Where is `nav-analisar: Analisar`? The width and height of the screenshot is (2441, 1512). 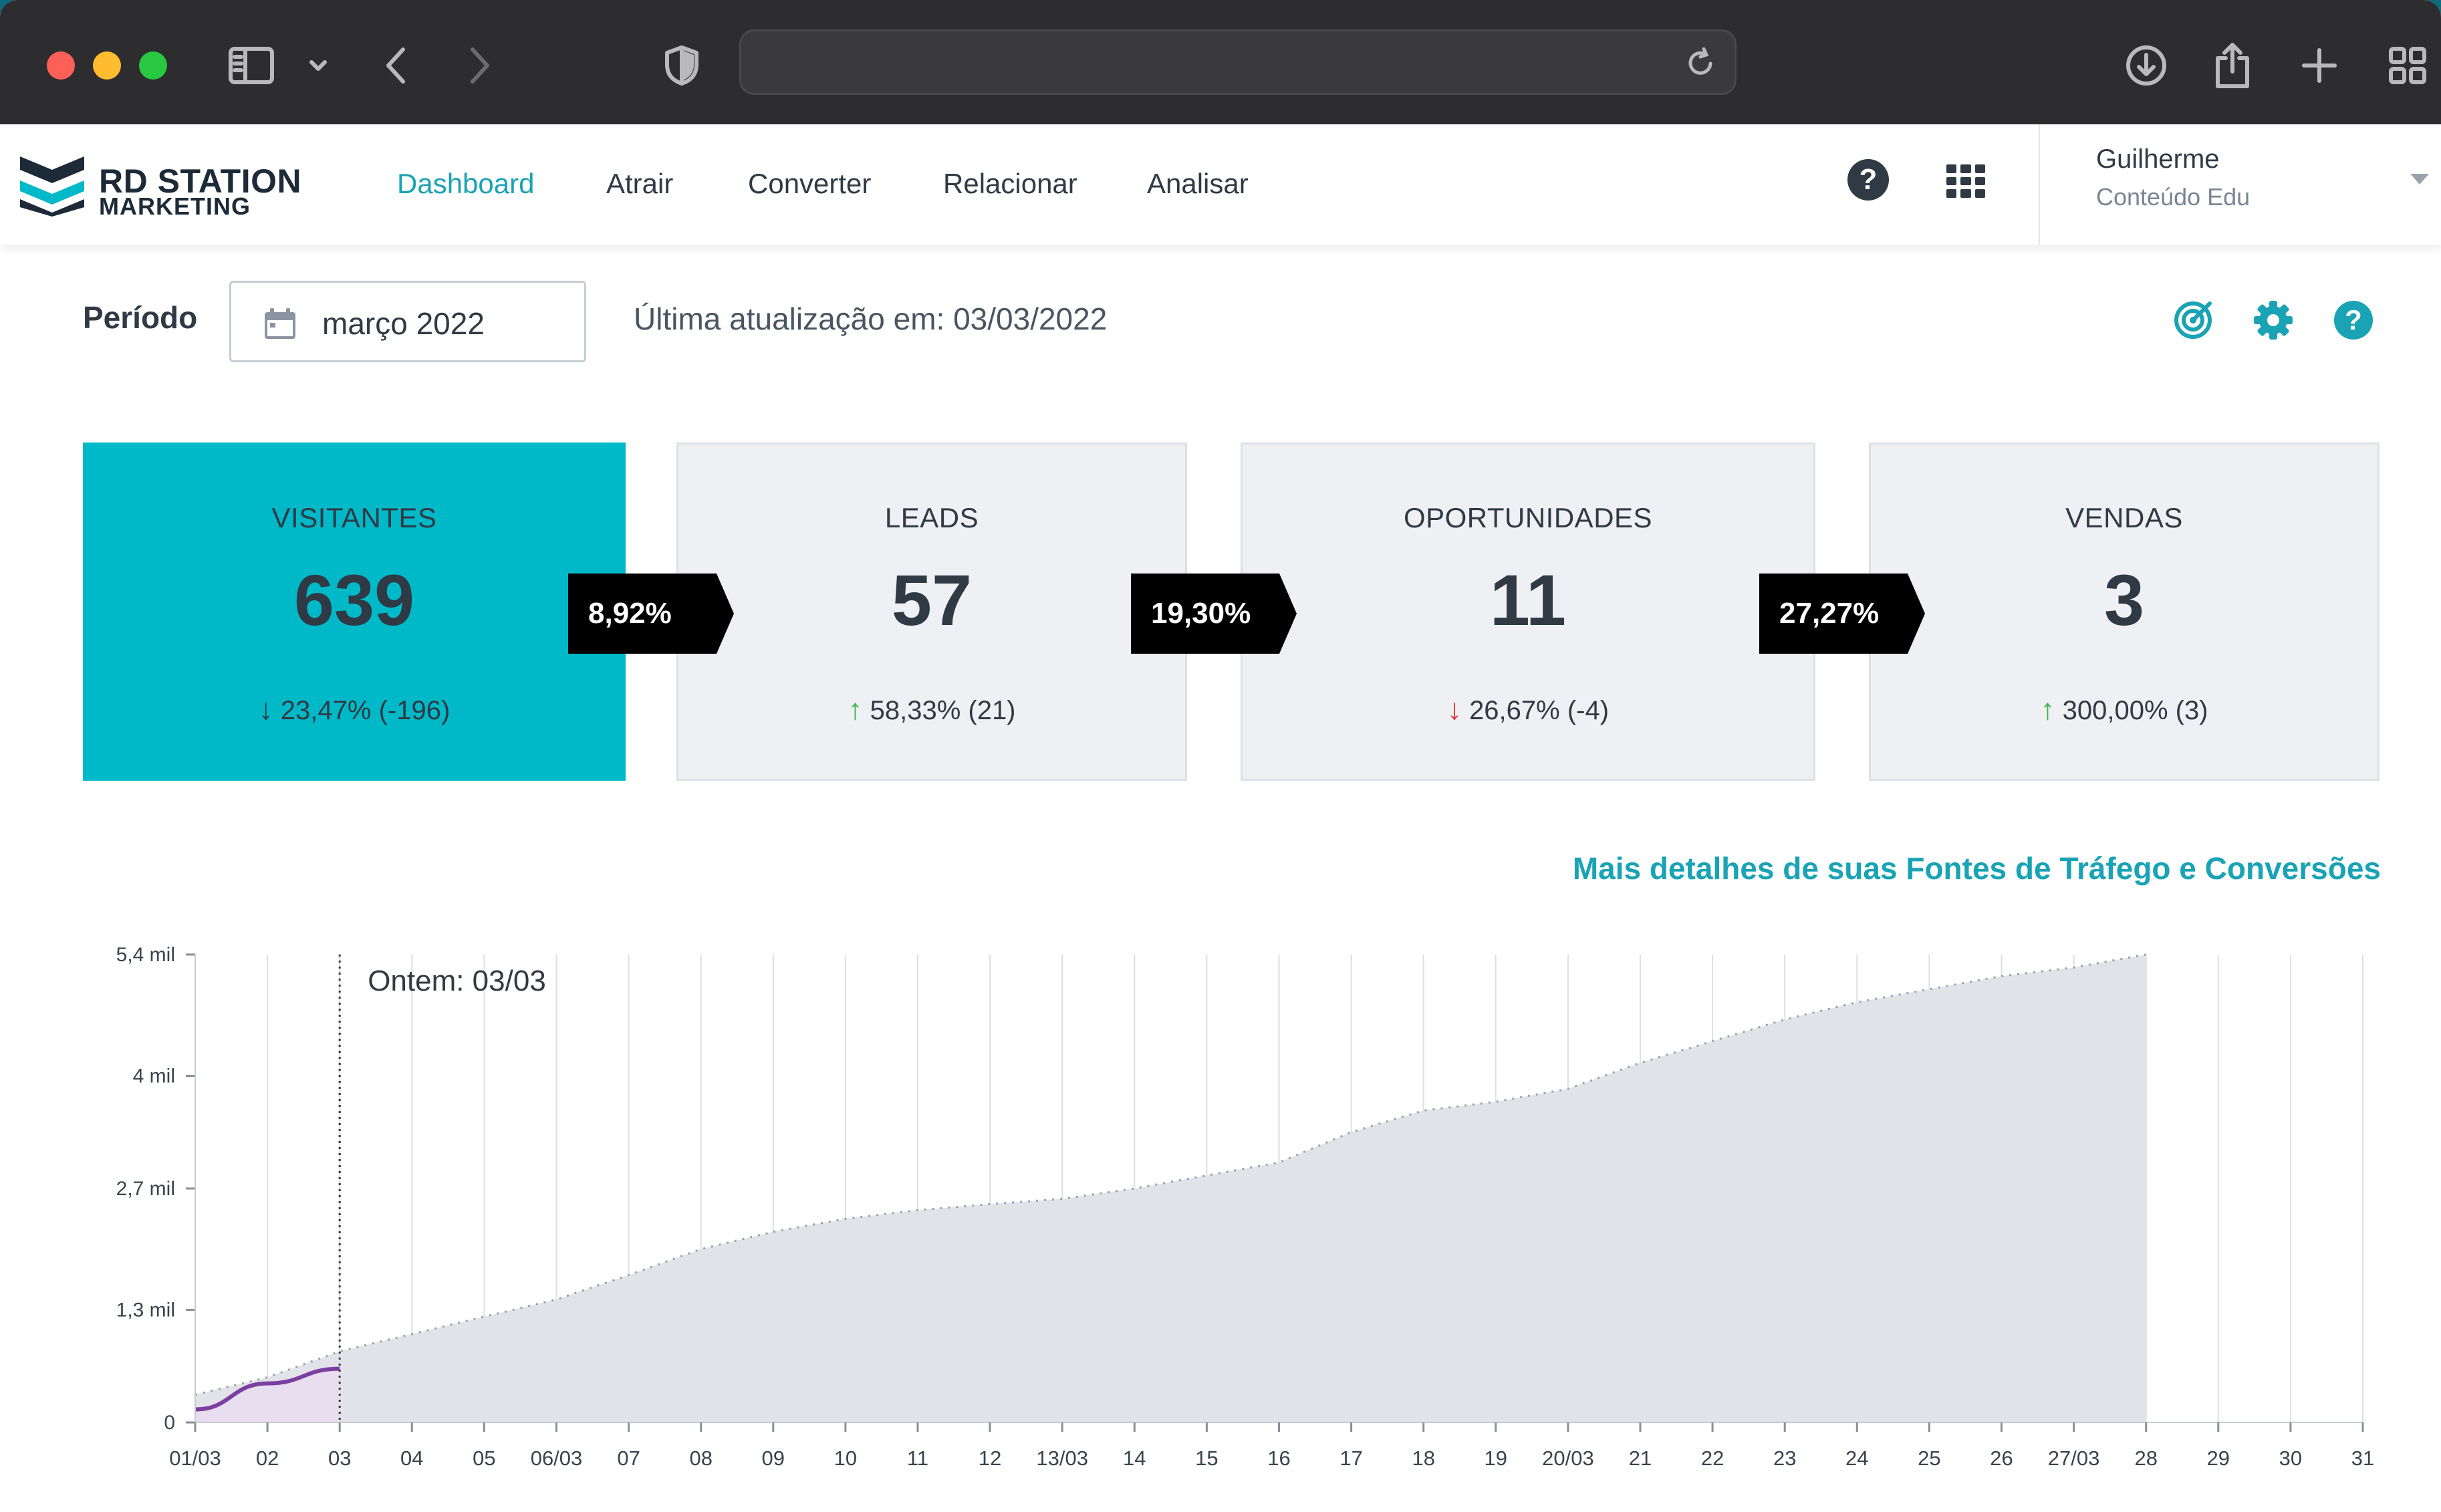
nav-analisar: Analisar is located at coordinates (1198, 184).